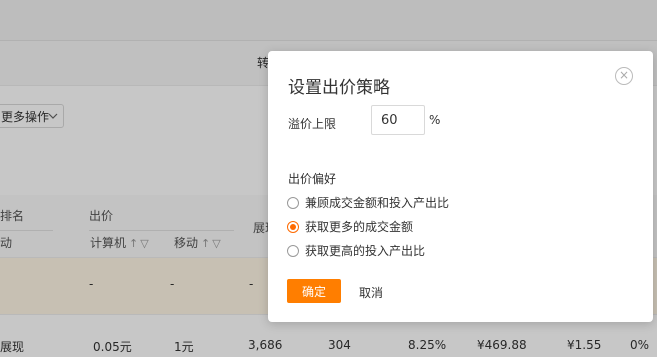  What do you see at coordinates (339, 88) in the screenshot?
I see `dialog-title: 设置出价策略` at bounding box center [339, 88].